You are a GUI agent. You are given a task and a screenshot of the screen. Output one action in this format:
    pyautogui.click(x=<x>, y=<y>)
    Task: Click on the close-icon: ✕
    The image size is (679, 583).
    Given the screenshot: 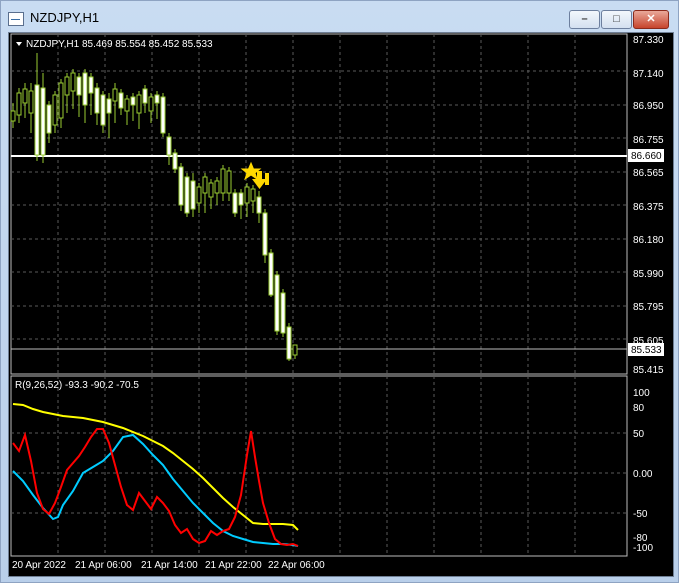 What is the action you would take?
    pyautogui.click(x=651, y=19)
    